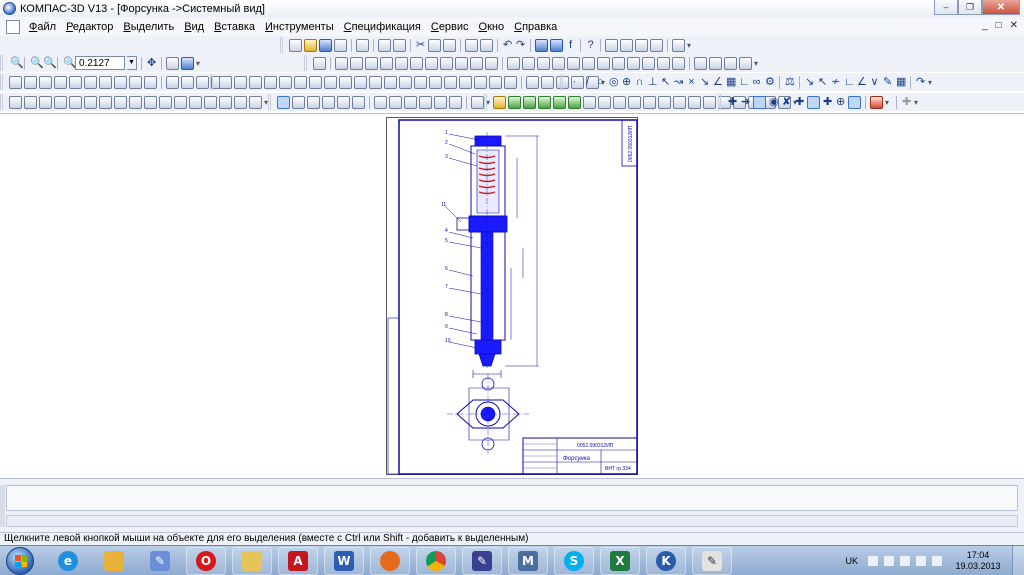  I want to click on move-icon, so click(588, 63).